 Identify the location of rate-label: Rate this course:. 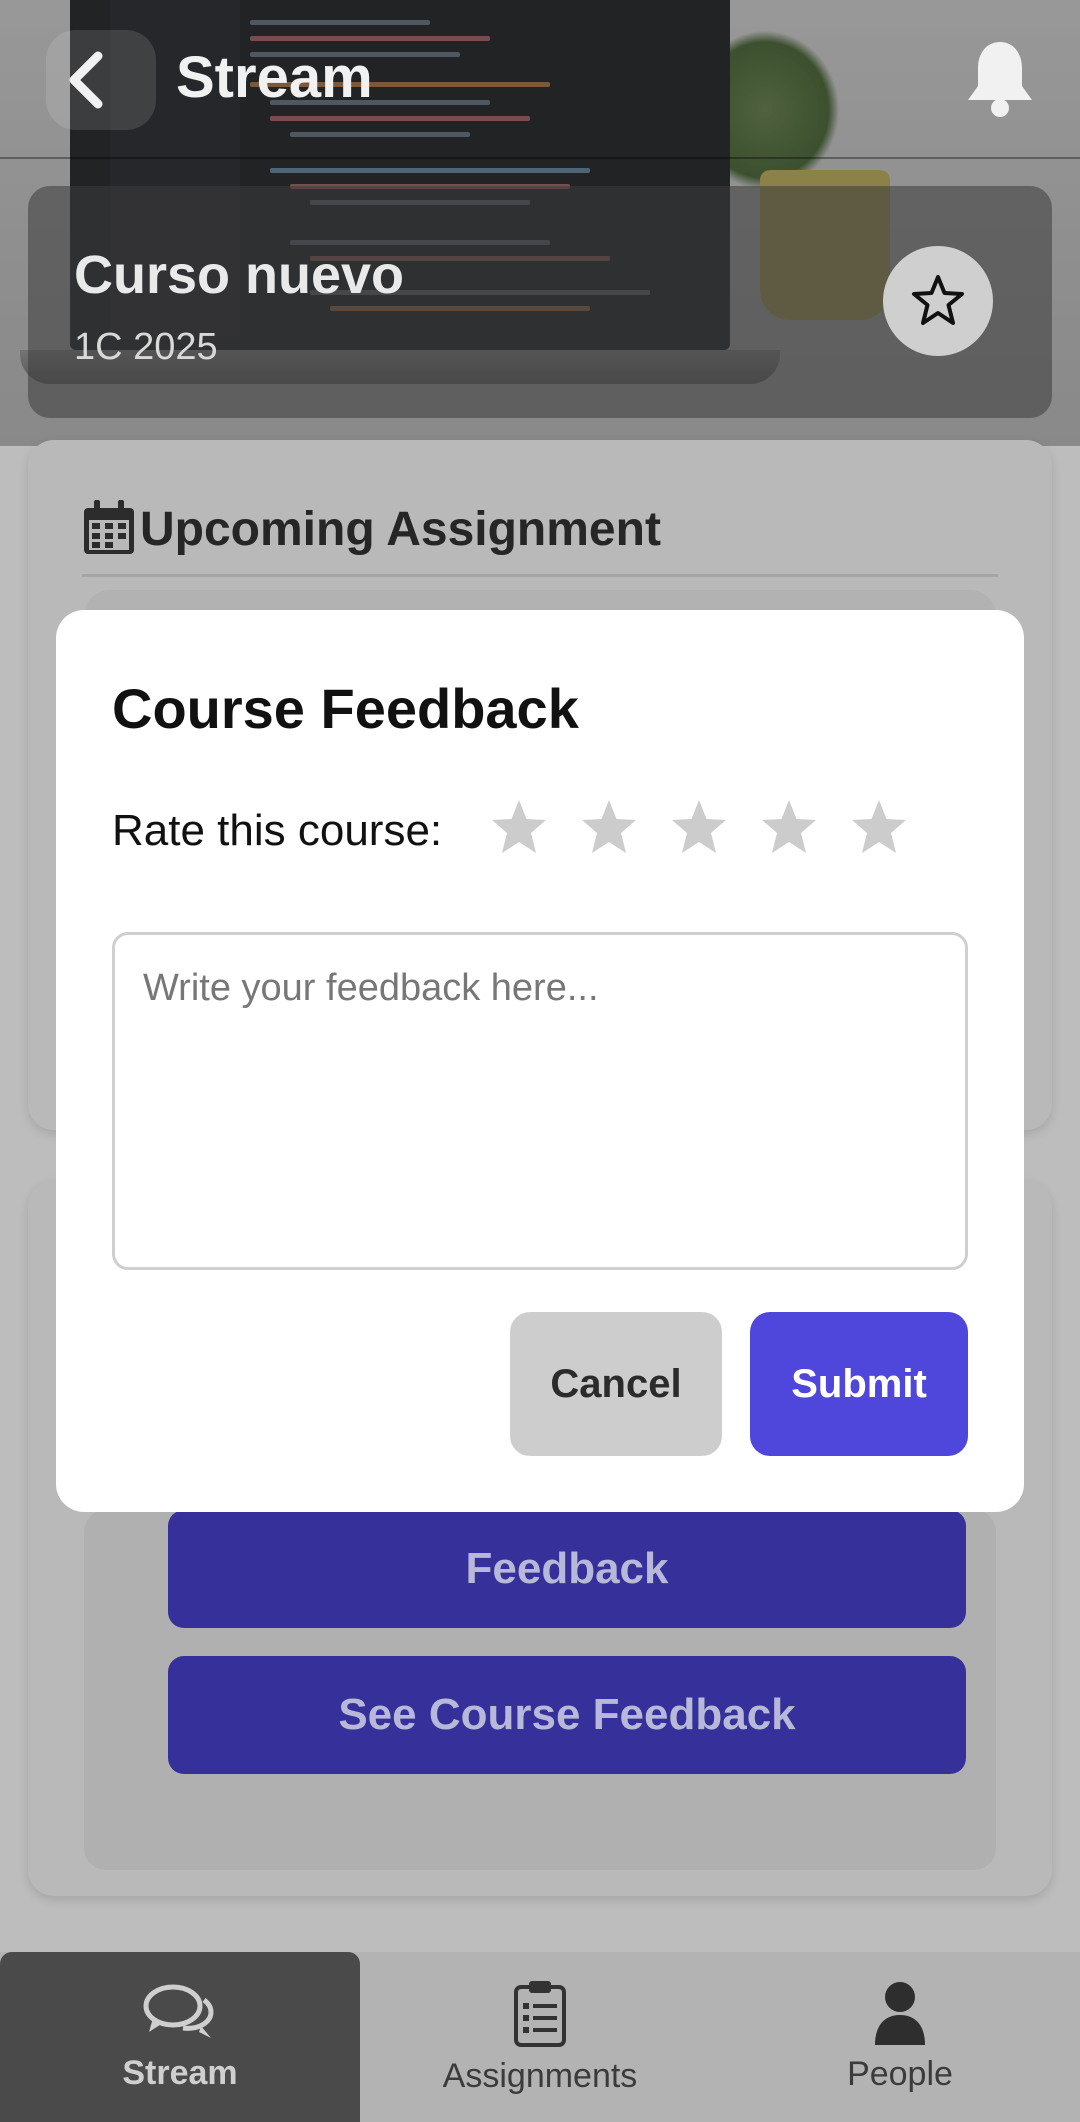
(277, 830).